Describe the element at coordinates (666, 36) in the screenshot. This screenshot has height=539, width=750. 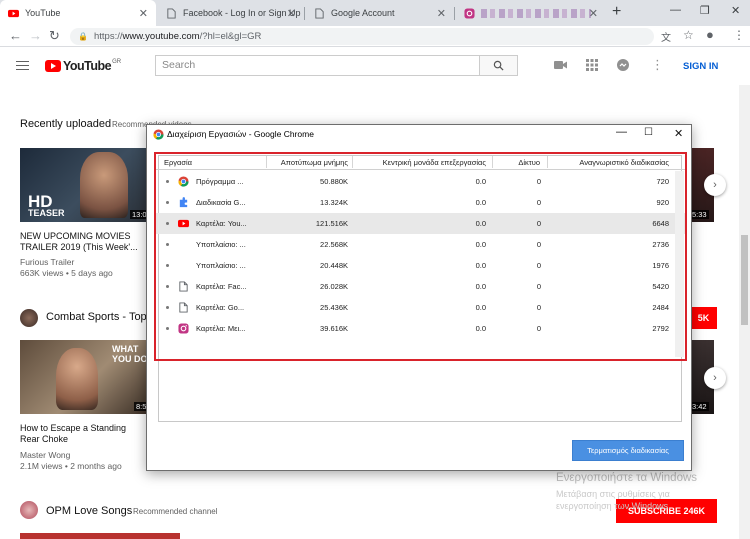
I see `translate-icon: 文` at that location.